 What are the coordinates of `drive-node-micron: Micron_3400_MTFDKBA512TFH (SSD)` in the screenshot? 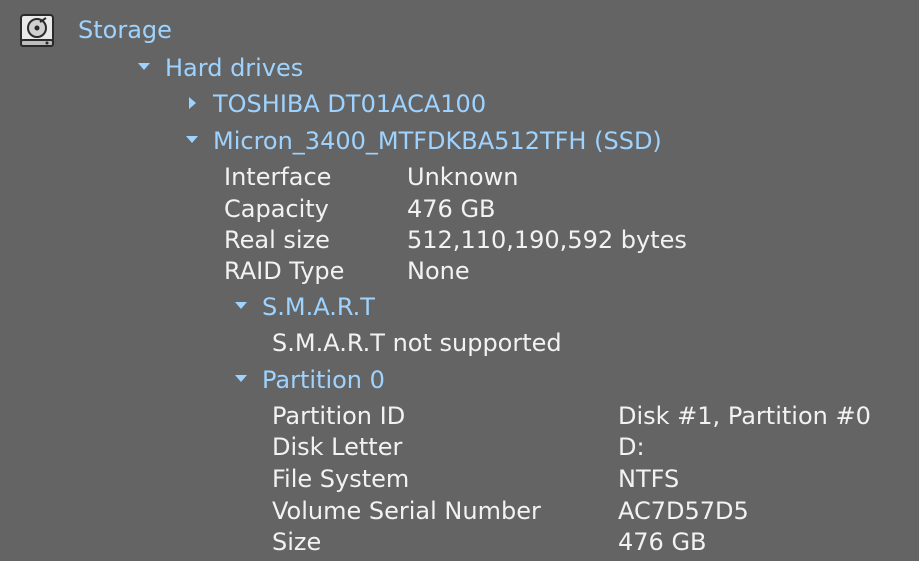 It's located at (437, 141).